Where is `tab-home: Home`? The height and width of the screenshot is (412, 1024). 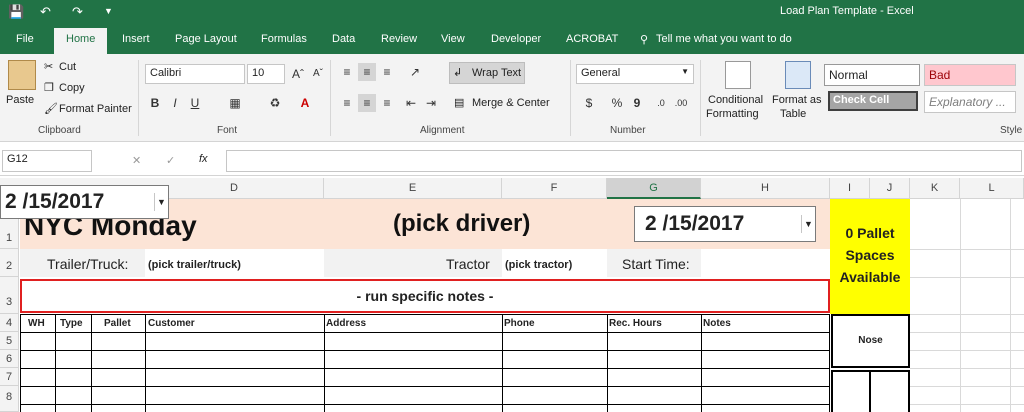
tab-home: Home is located at coordinates (81, 41).